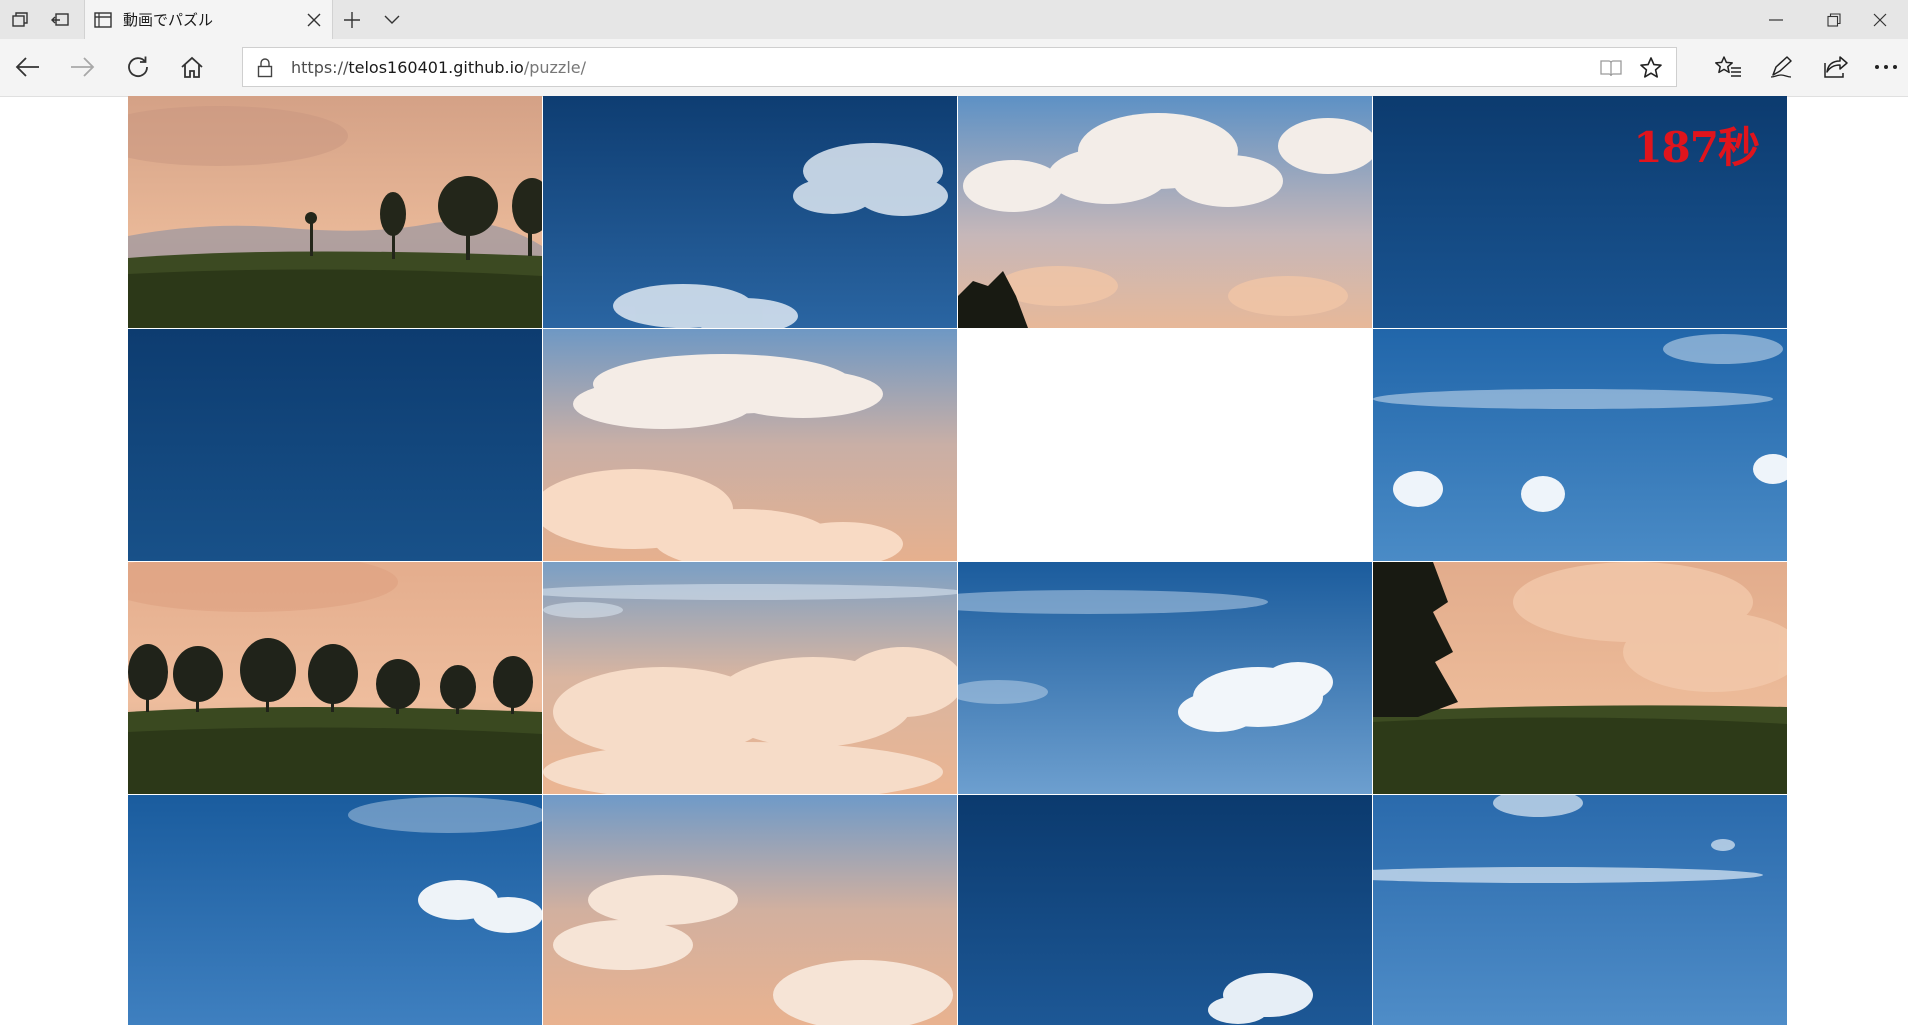  What do you see at coordinates (335, 212) in the screenshot?
I see `puzzle-tile-r1c1` at bounding box center [335, 212].